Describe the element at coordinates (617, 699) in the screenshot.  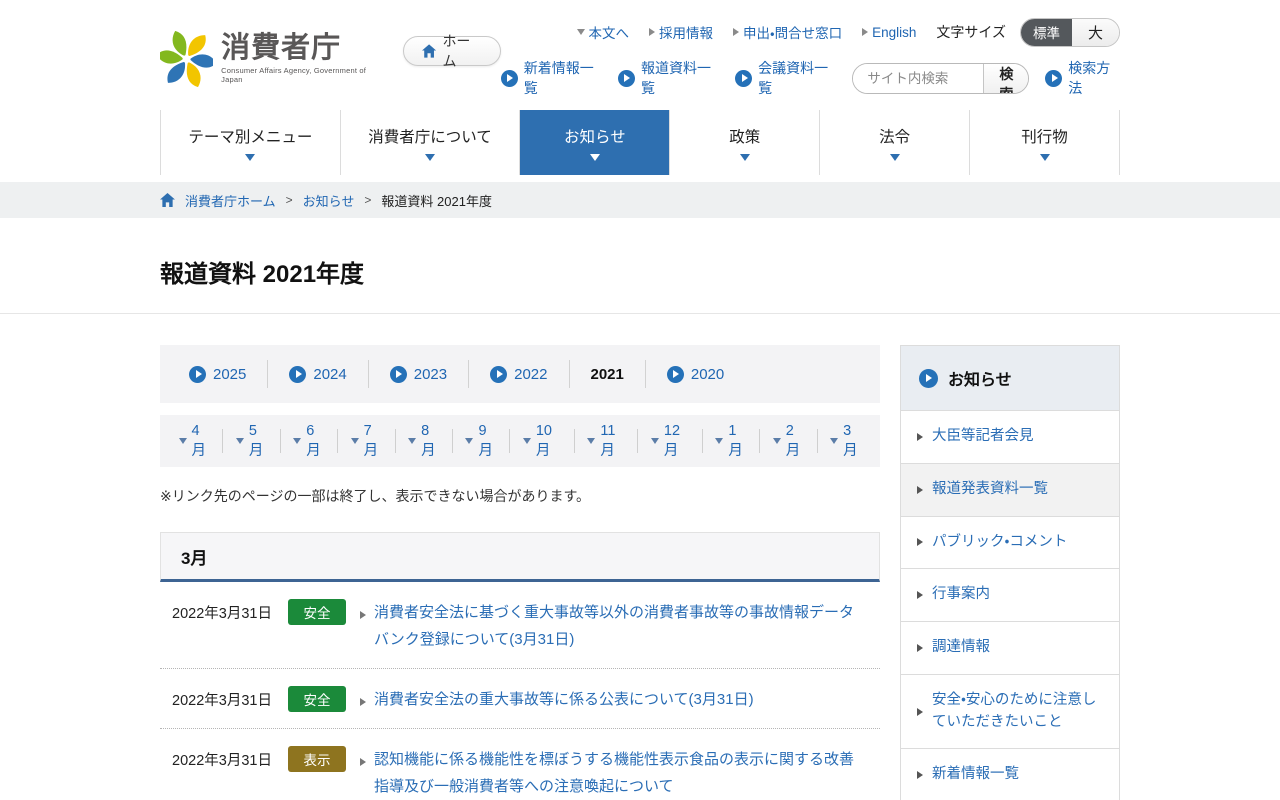
I see `item-title-link: 消費者安全法の重大事故等に係る公表について(3月31日)` at that location.